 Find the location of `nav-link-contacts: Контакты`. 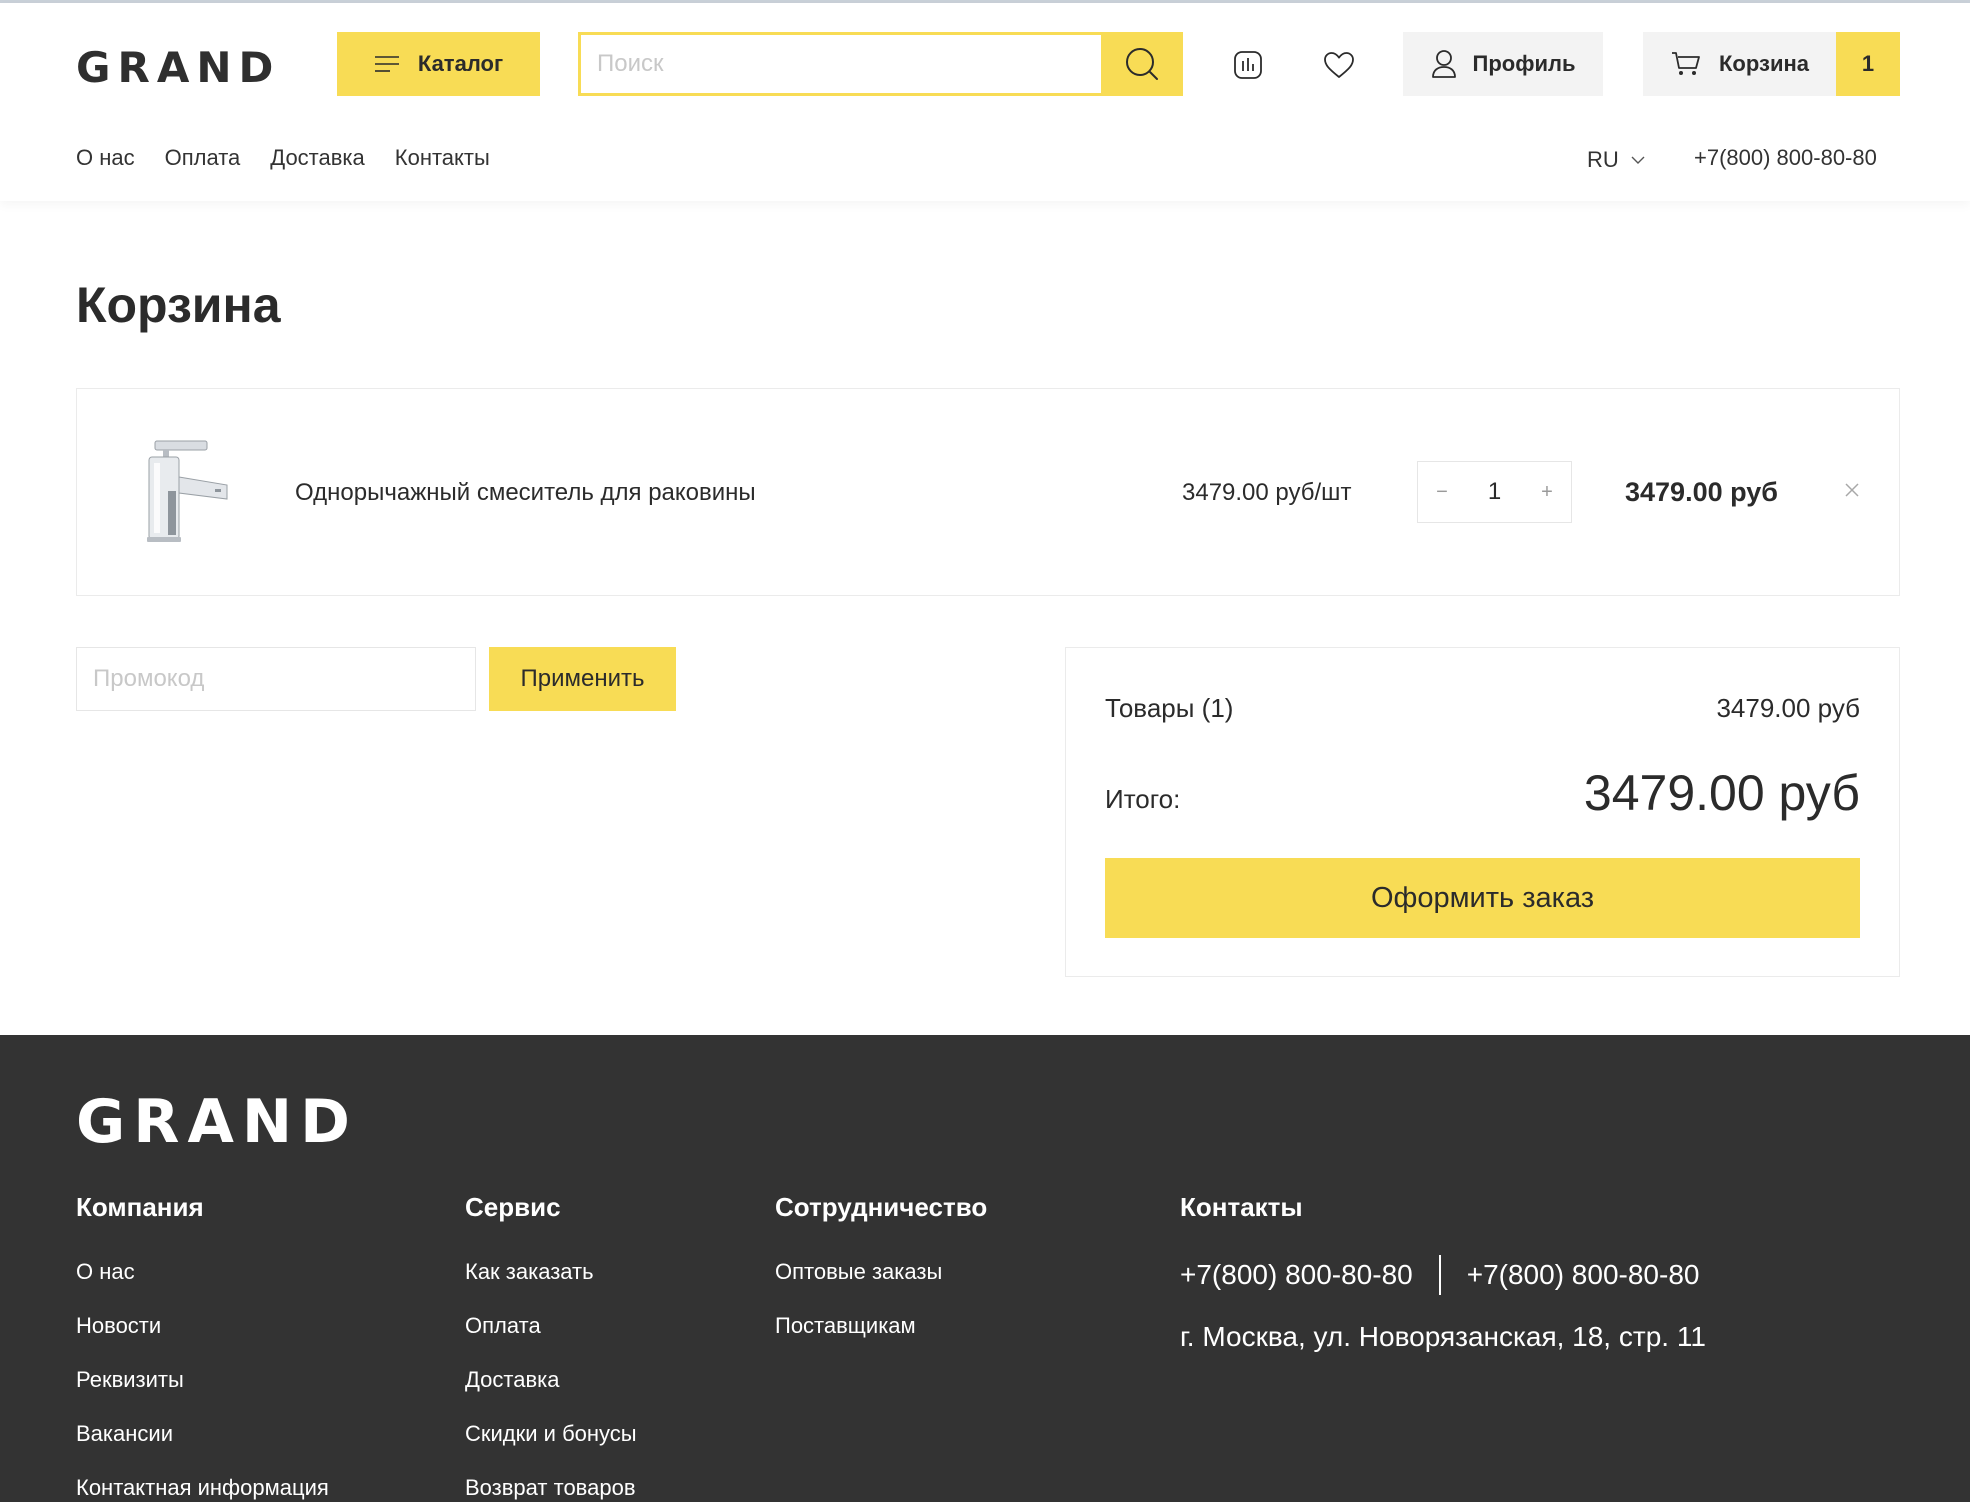

nav-link-contacts: Контакты is located at coordinates (442, 158).